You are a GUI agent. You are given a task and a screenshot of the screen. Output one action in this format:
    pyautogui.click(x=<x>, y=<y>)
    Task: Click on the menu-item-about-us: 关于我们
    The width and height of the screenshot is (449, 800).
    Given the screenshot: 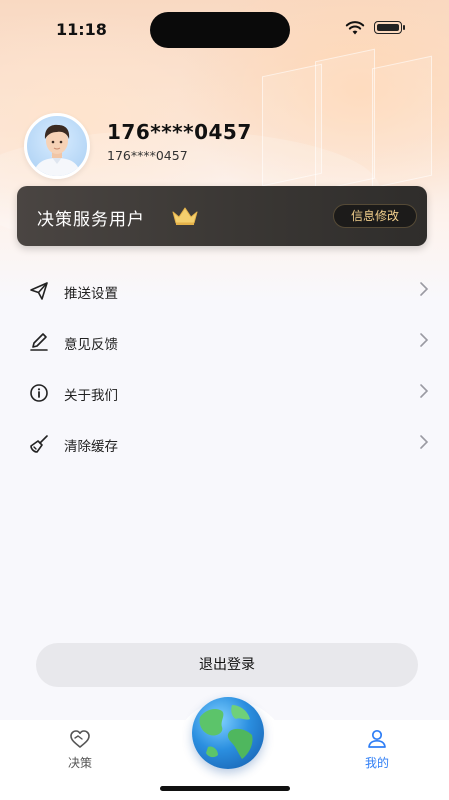 What is the action you would take?
    pyautogui.click(x=224, y=392)
    